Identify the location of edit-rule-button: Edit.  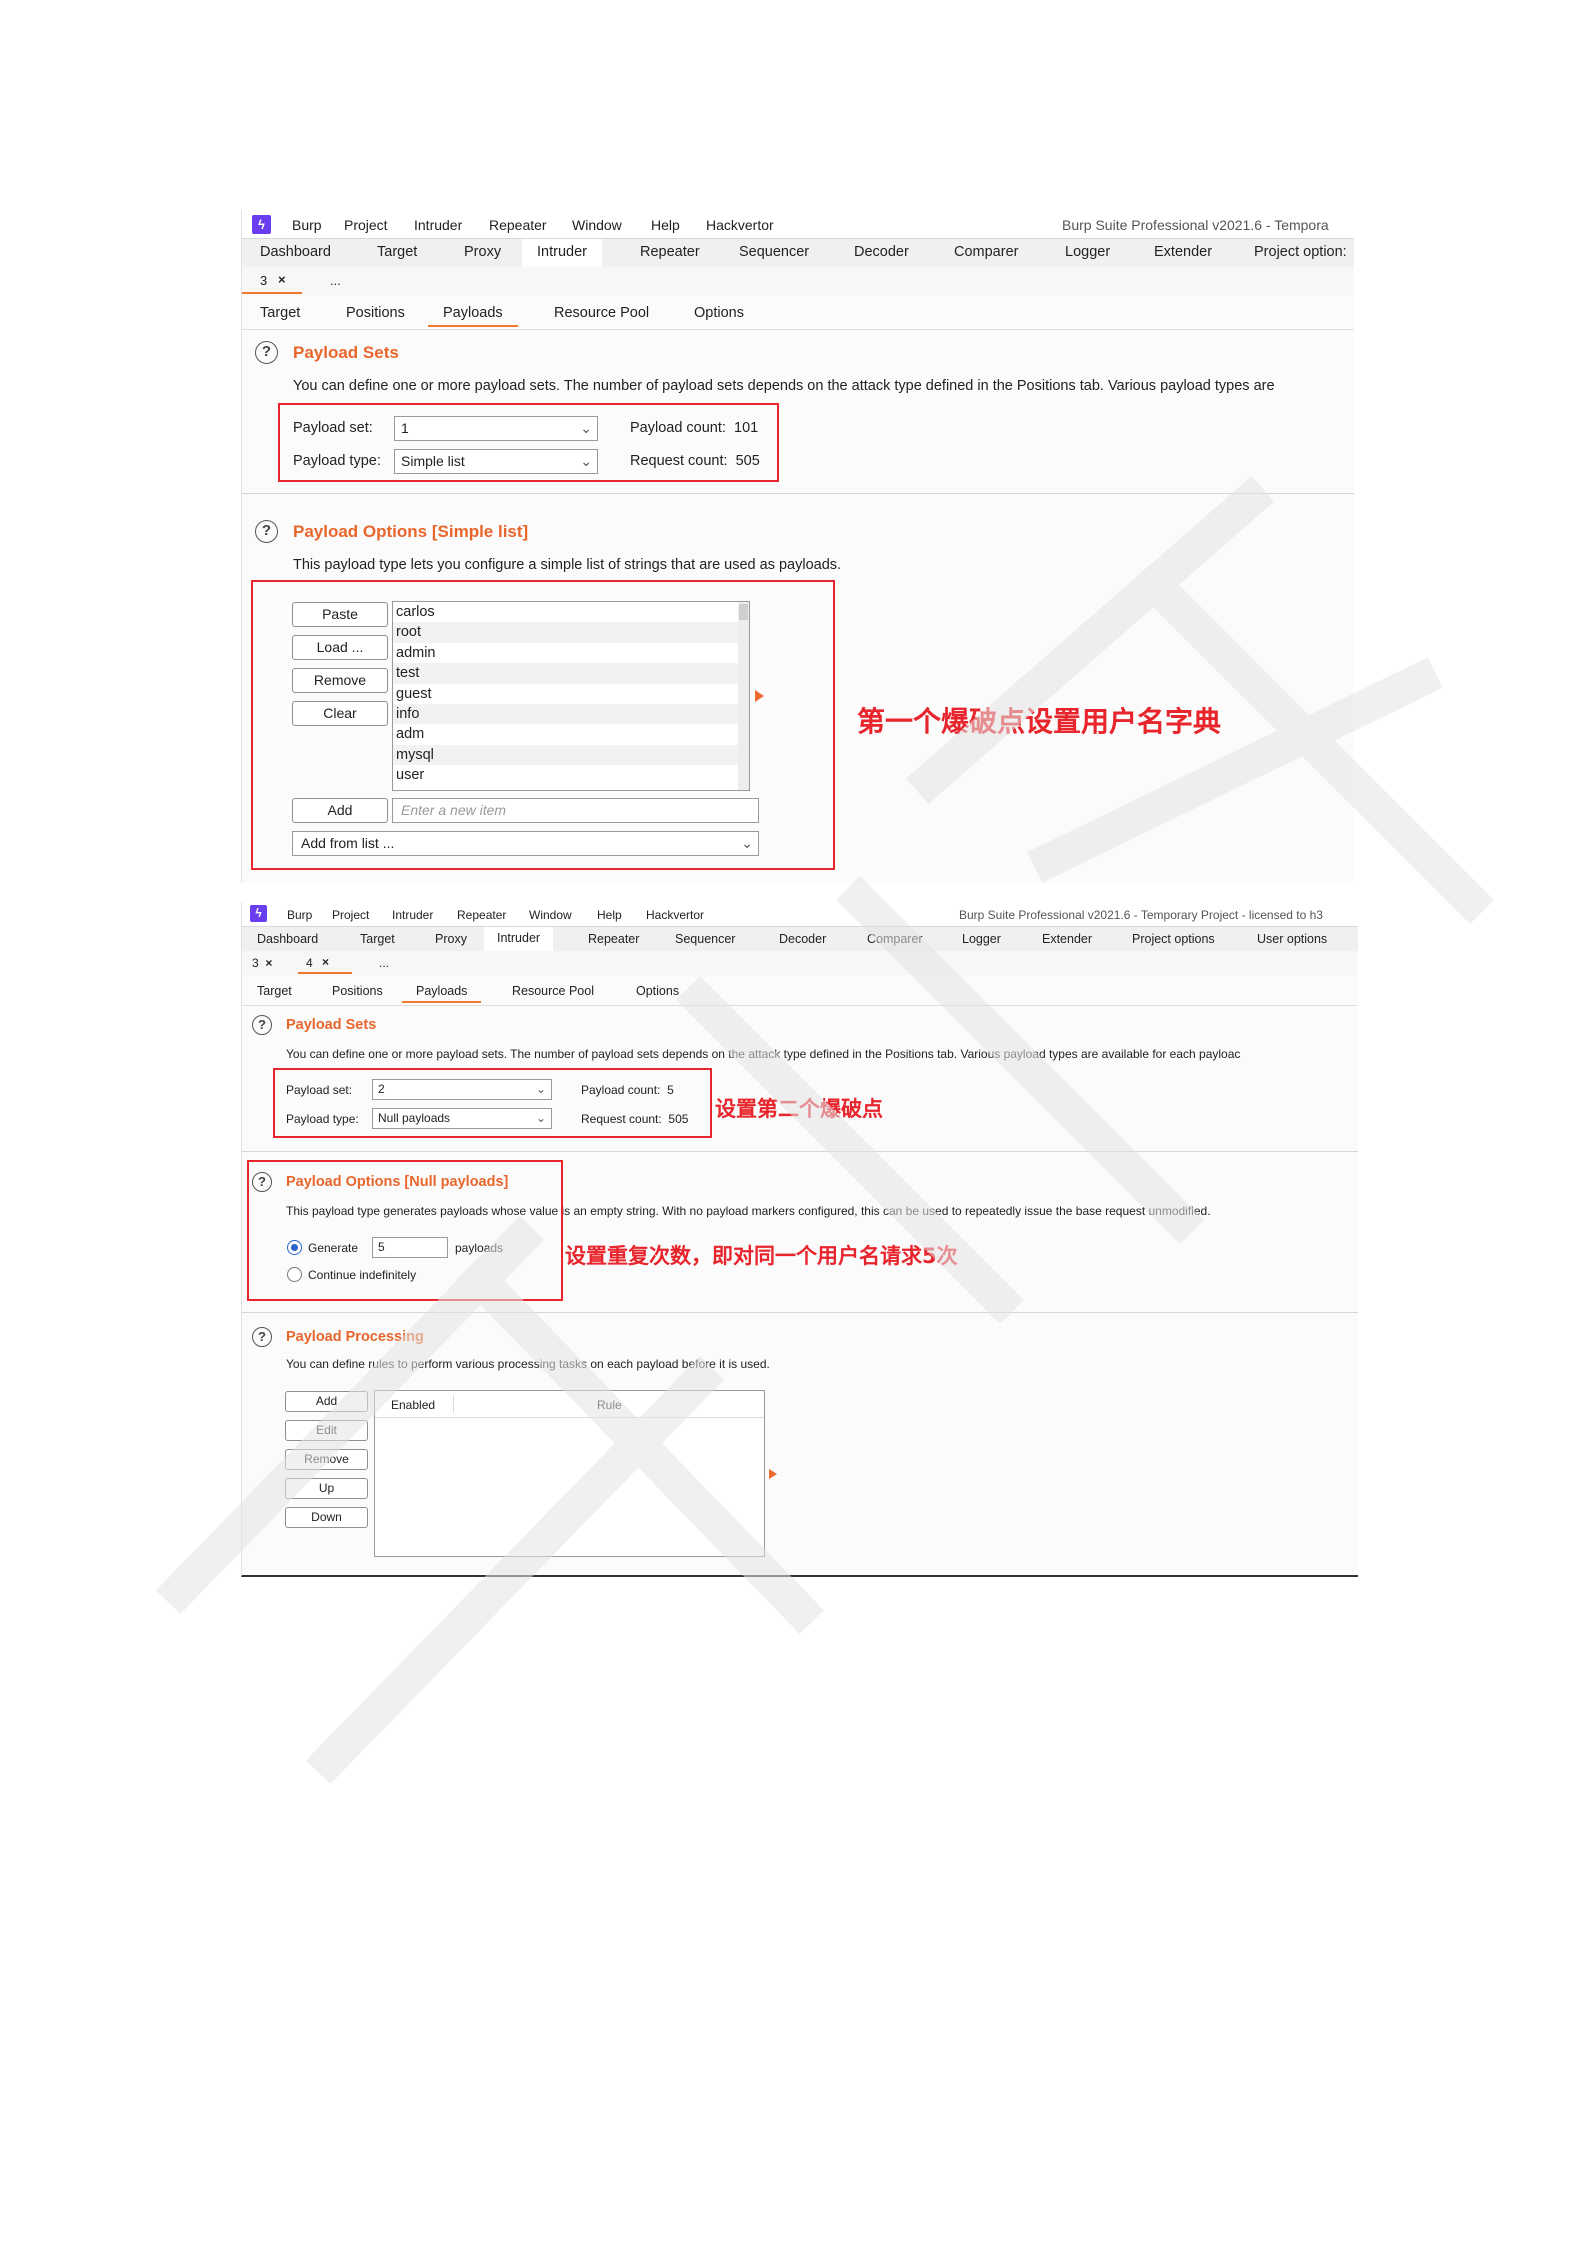
(326, 1430).